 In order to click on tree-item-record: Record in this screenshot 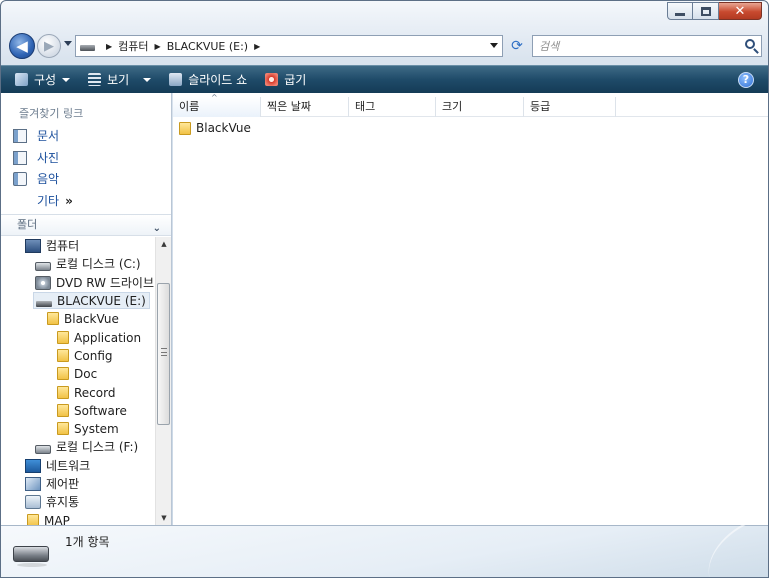, I will do `click(85, 392)`.